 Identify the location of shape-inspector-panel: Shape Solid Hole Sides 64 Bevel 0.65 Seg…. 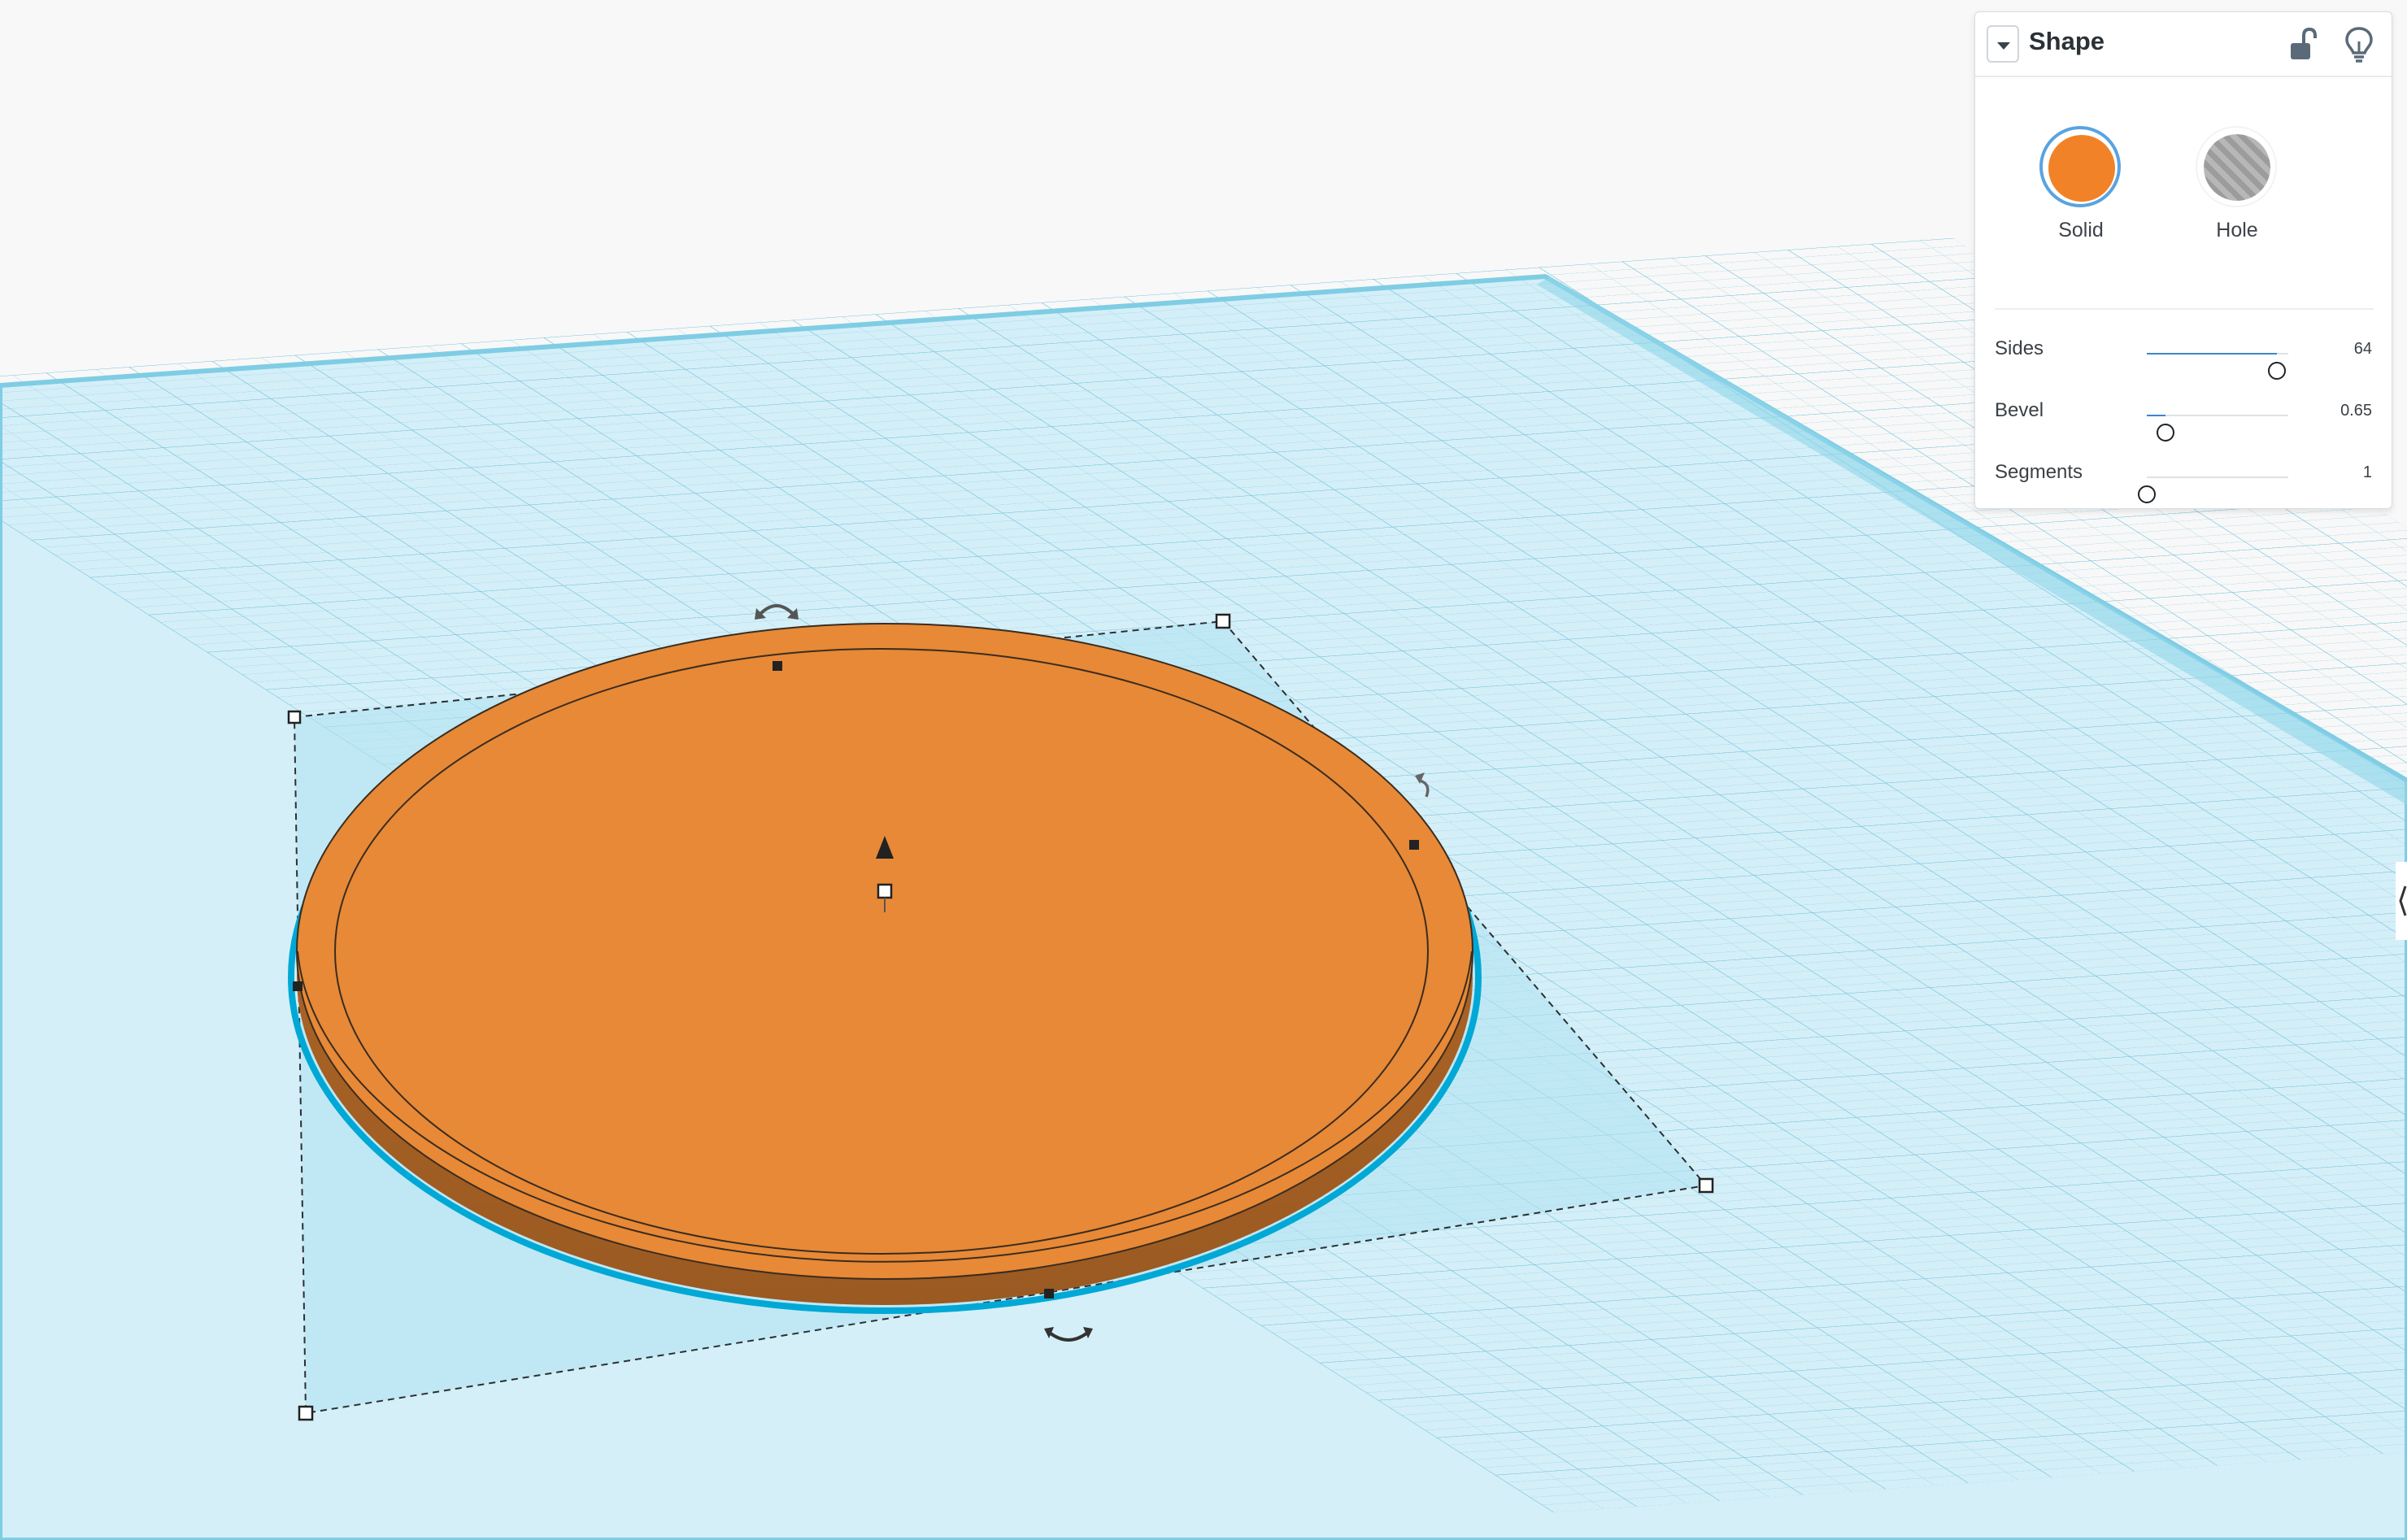
(2183, 260).